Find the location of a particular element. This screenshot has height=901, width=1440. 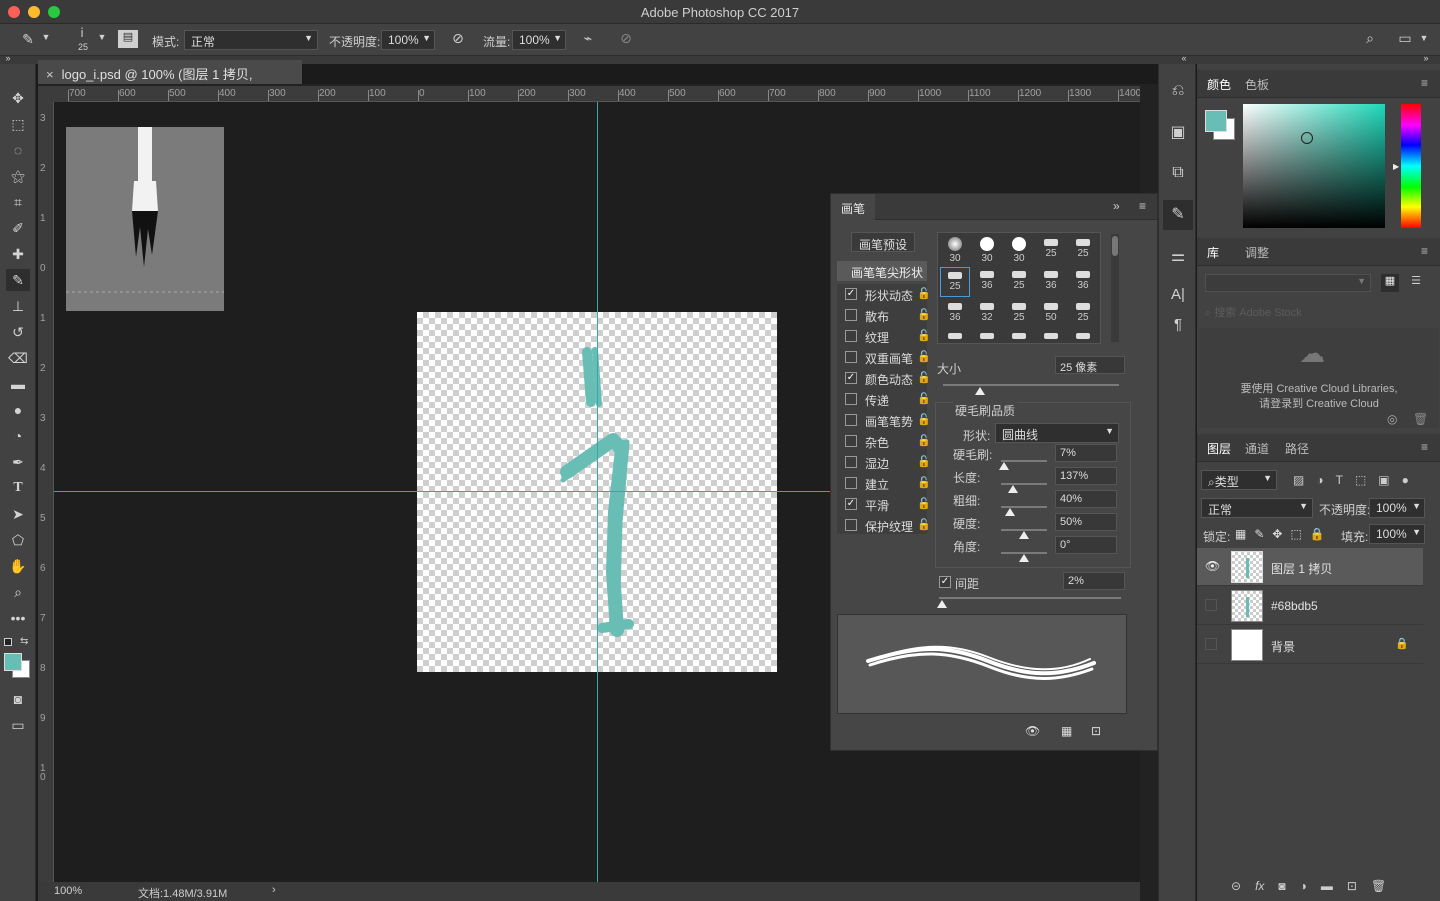

type-tool-icon: T is located at coordinates (18, 488).